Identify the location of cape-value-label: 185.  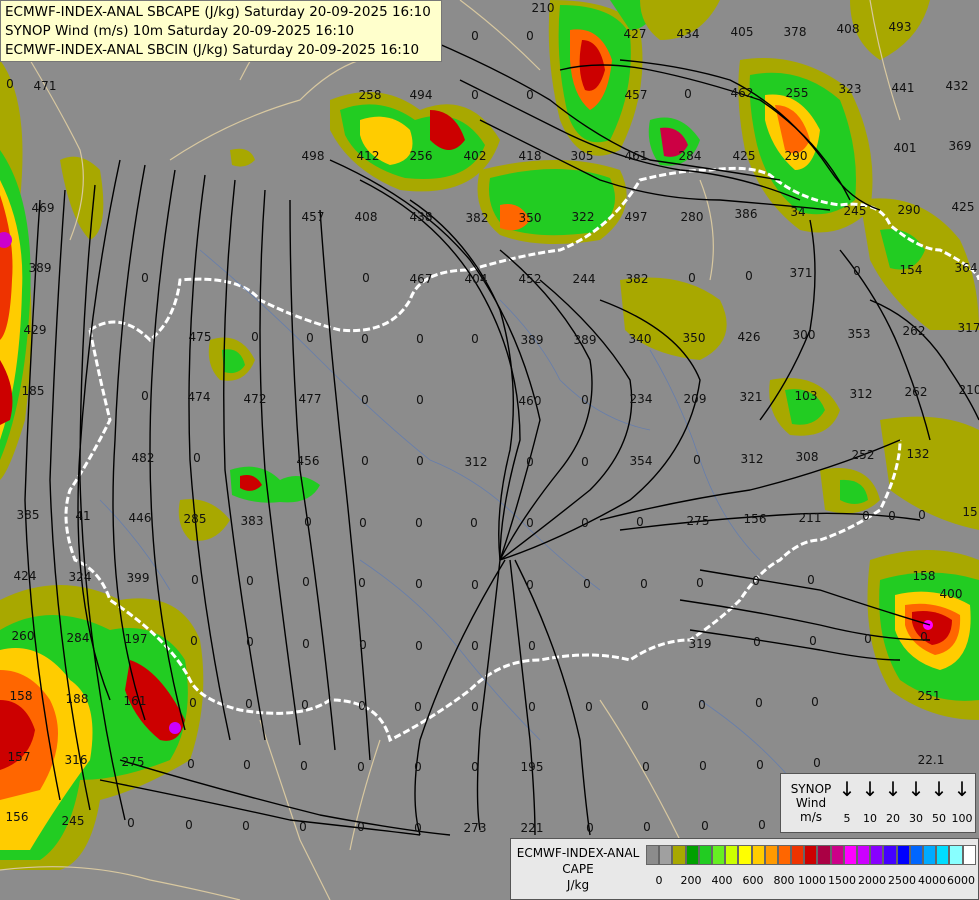
(33, 391).